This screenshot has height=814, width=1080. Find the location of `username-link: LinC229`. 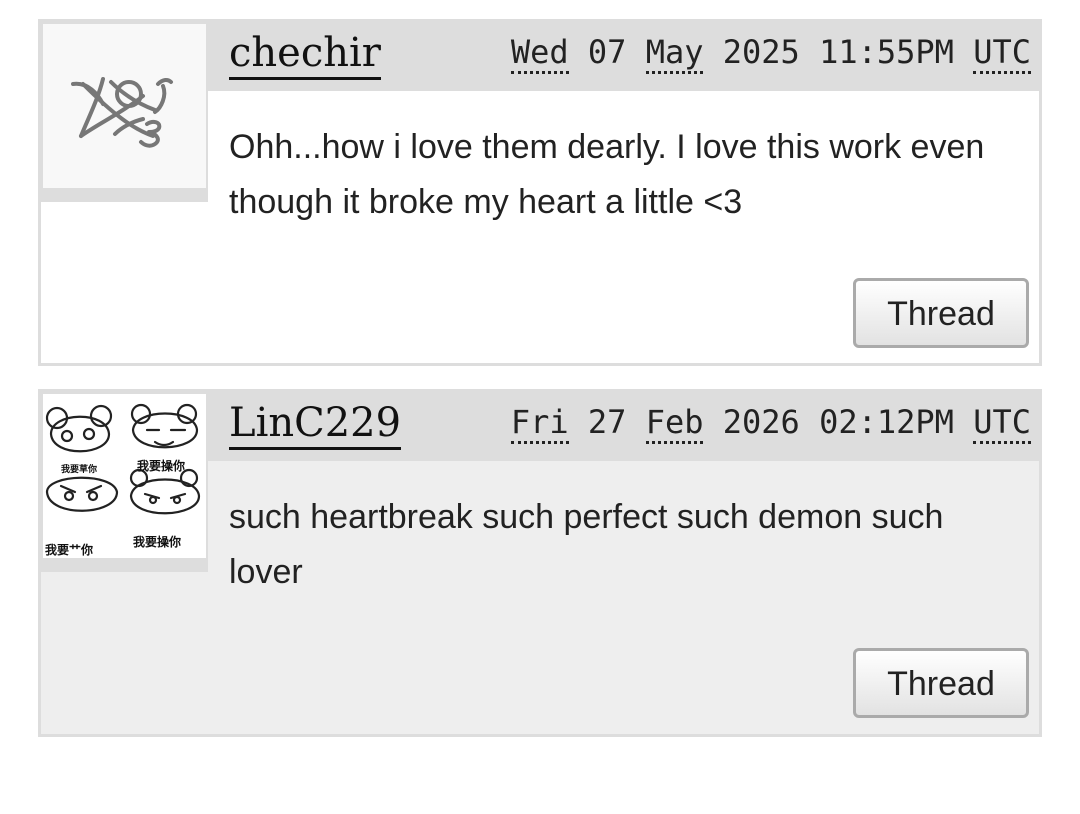

username-link: LinC229 is located at coordinates (315, 425).